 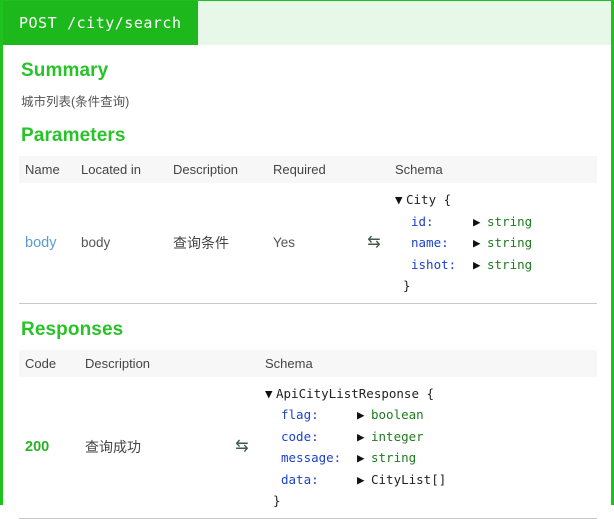 I want to click on summary-heading: Summary, so click(x=65, y=70).